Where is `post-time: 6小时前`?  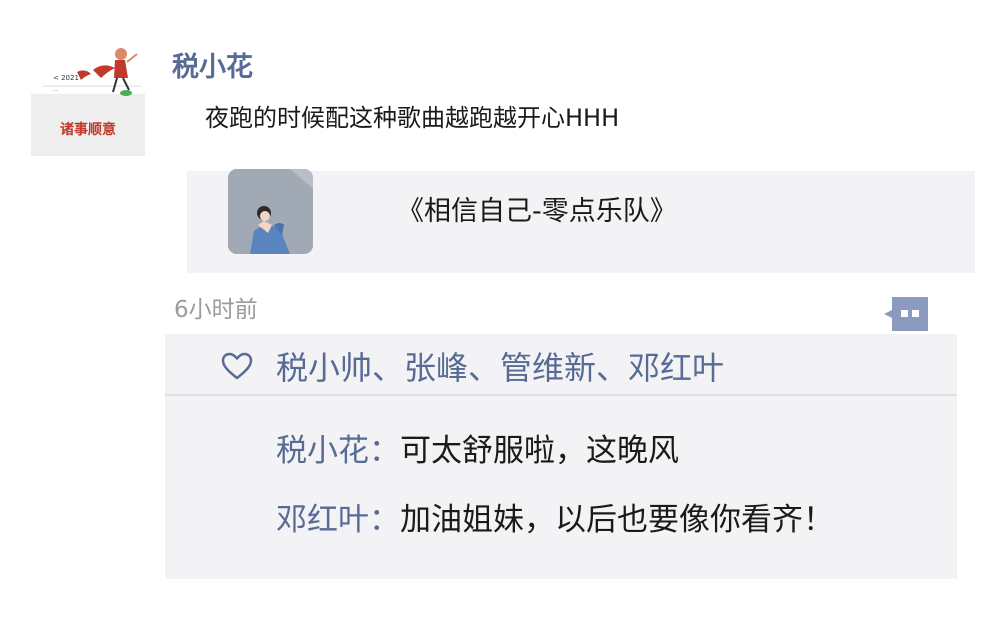 post-time: 6小时前 is located at coordinates (216, 310).